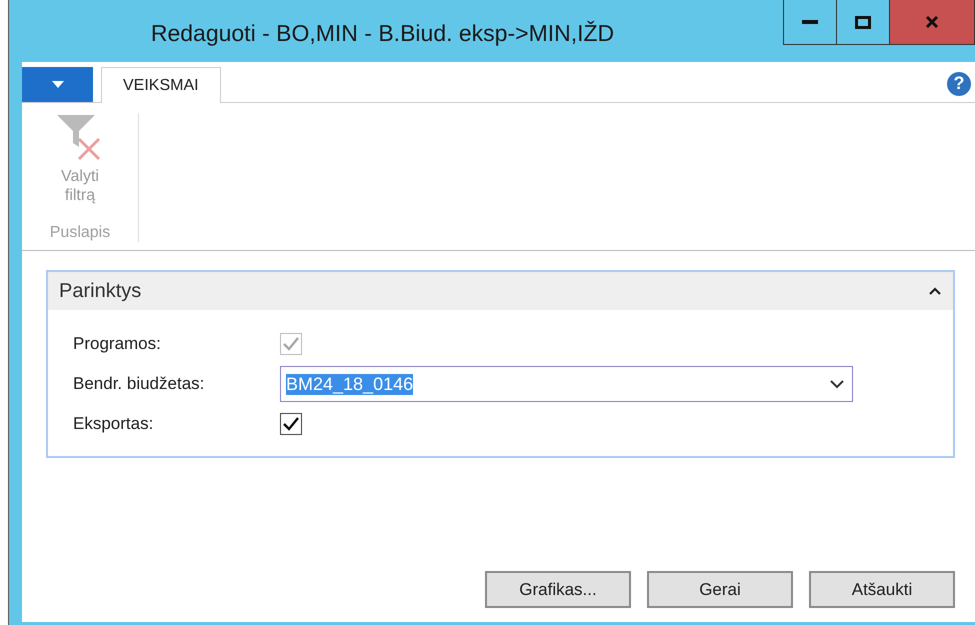 The height and width of the screenshot is (625, 975). What do you see at coordinates (863, 22) in the screenshot?
I see `maximize-icon` at bounding box center [863, 22].